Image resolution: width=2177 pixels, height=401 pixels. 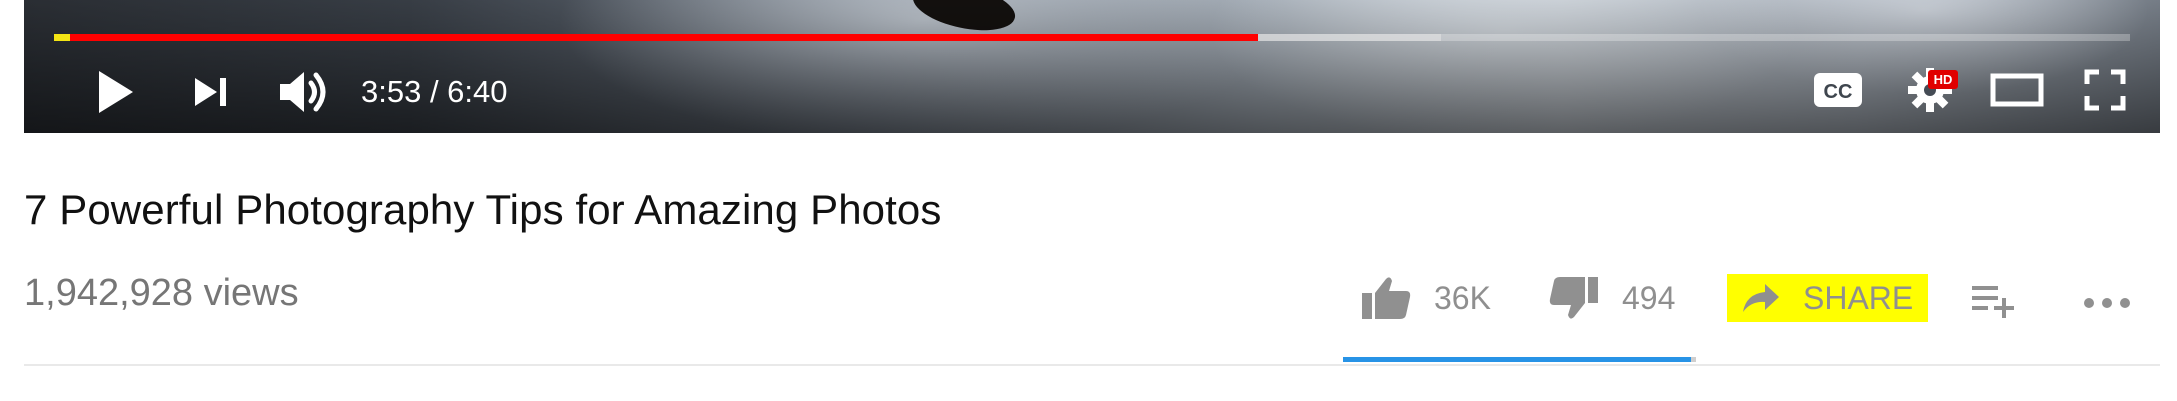 I want to click on next-button, so click(x=211, y=92).